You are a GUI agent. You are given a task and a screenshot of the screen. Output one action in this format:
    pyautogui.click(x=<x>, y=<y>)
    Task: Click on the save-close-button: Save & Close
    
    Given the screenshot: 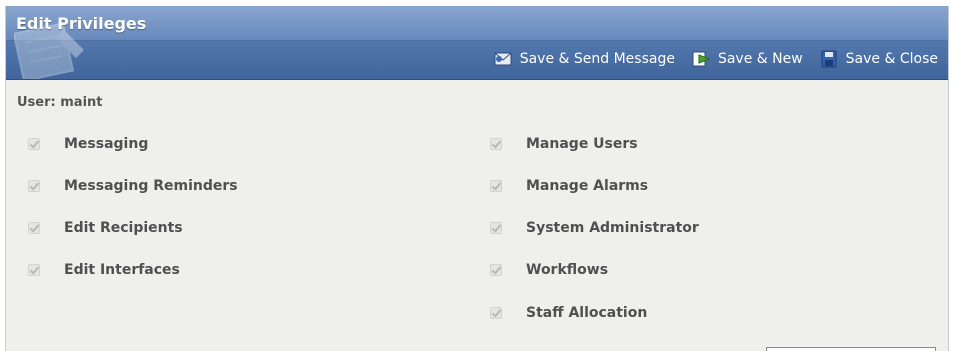 What is the action you would take?
    pyautogui.click(x=878, y=59)
    